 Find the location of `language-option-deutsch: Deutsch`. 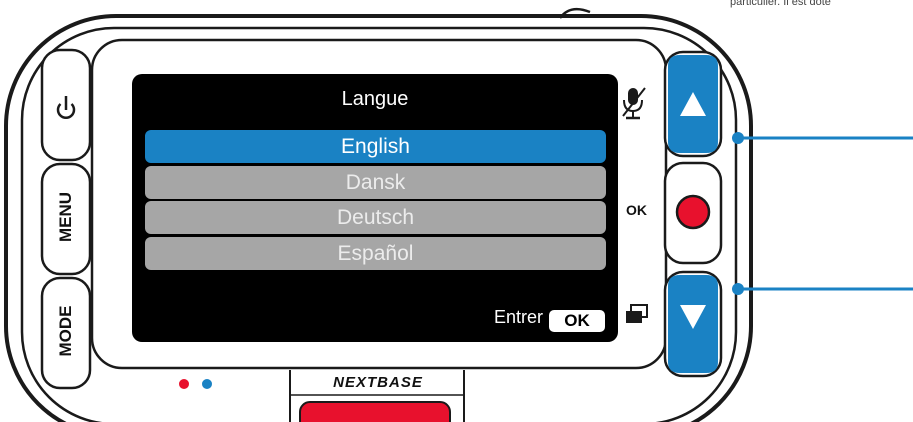

language-option-deutsch: Deutsch is located at coordinates (375, 217).